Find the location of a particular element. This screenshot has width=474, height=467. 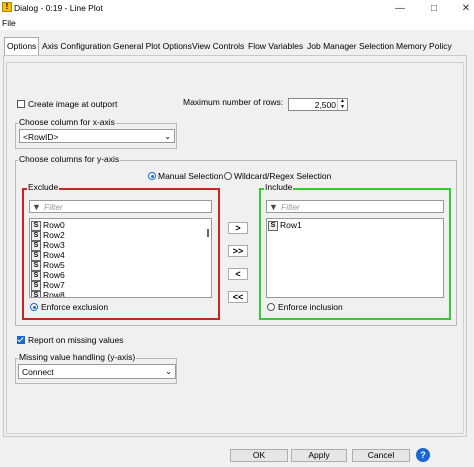

menu-bar: File is located at coordinates (237, 23).